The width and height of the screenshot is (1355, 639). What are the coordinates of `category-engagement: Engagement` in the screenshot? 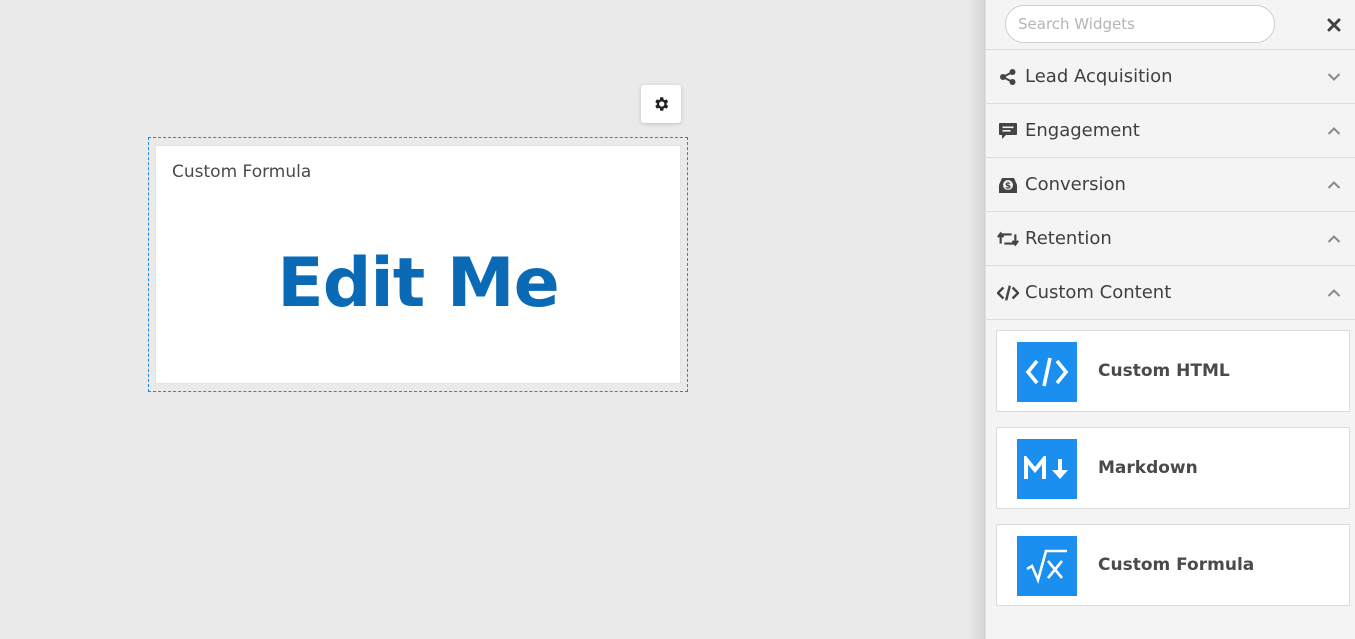 It's located at (1170, 131).